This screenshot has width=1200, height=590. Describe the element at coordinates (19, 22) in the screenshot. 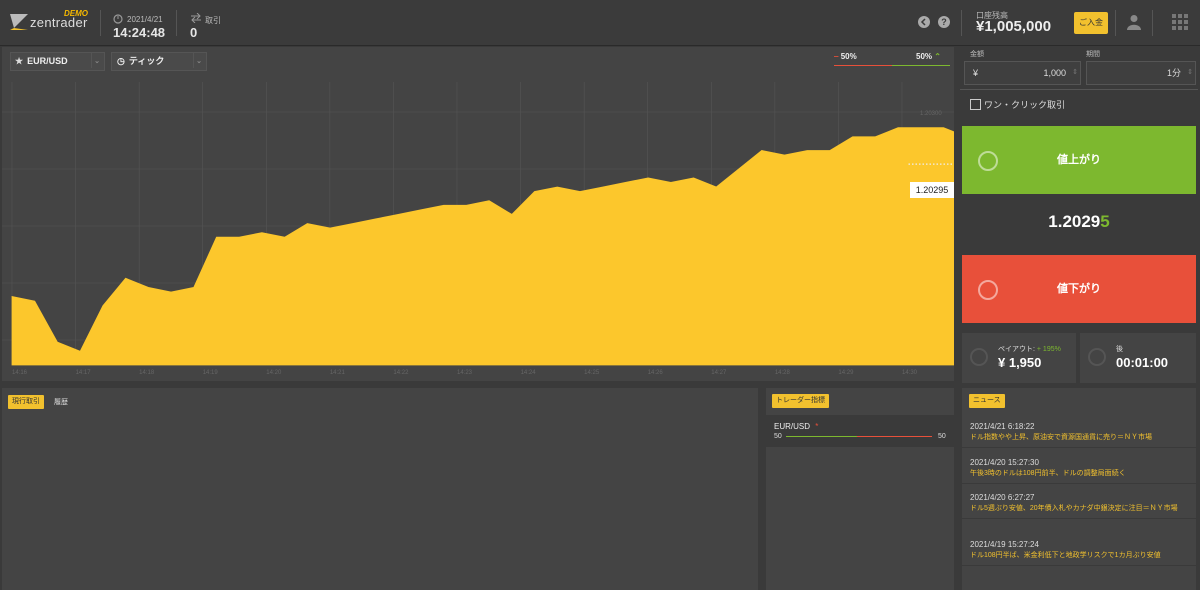

I see `logo-icon` at that location.